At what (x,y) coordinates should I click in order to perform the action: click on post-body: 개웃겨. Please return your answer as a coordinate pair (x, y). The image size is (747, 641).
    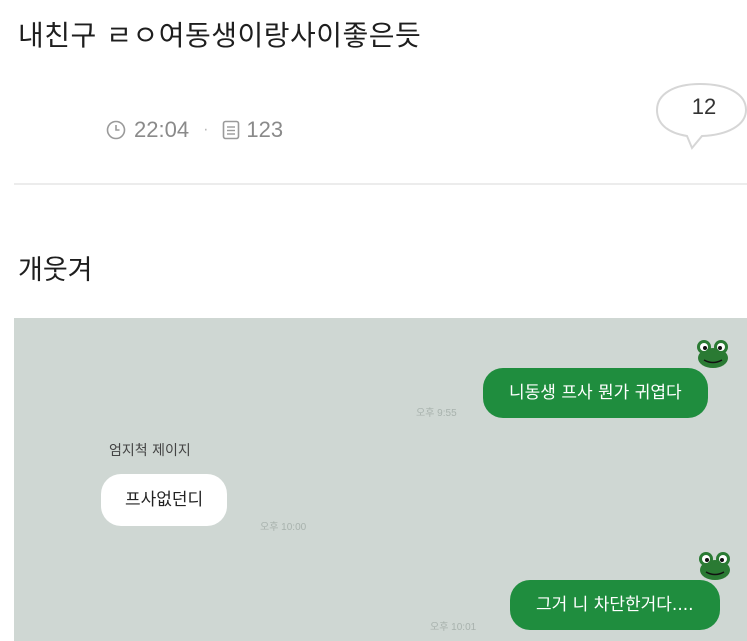
    Looking at the image, I should click on (55, 270).